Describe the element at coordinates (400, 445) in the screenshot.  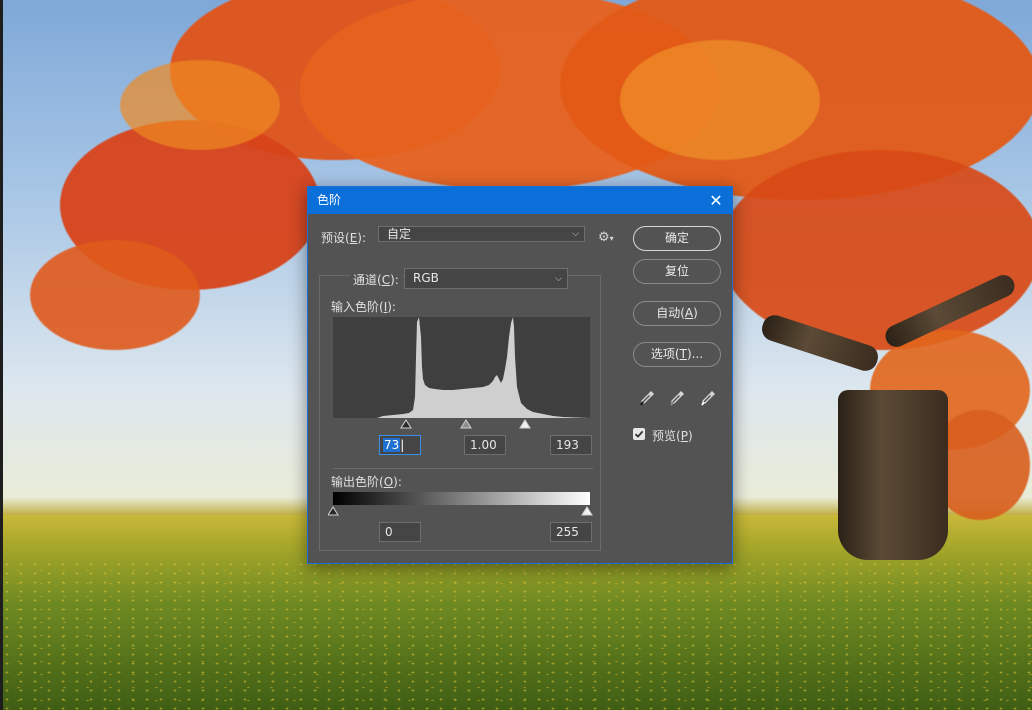
I see `input-black-field: 73|` at that location.